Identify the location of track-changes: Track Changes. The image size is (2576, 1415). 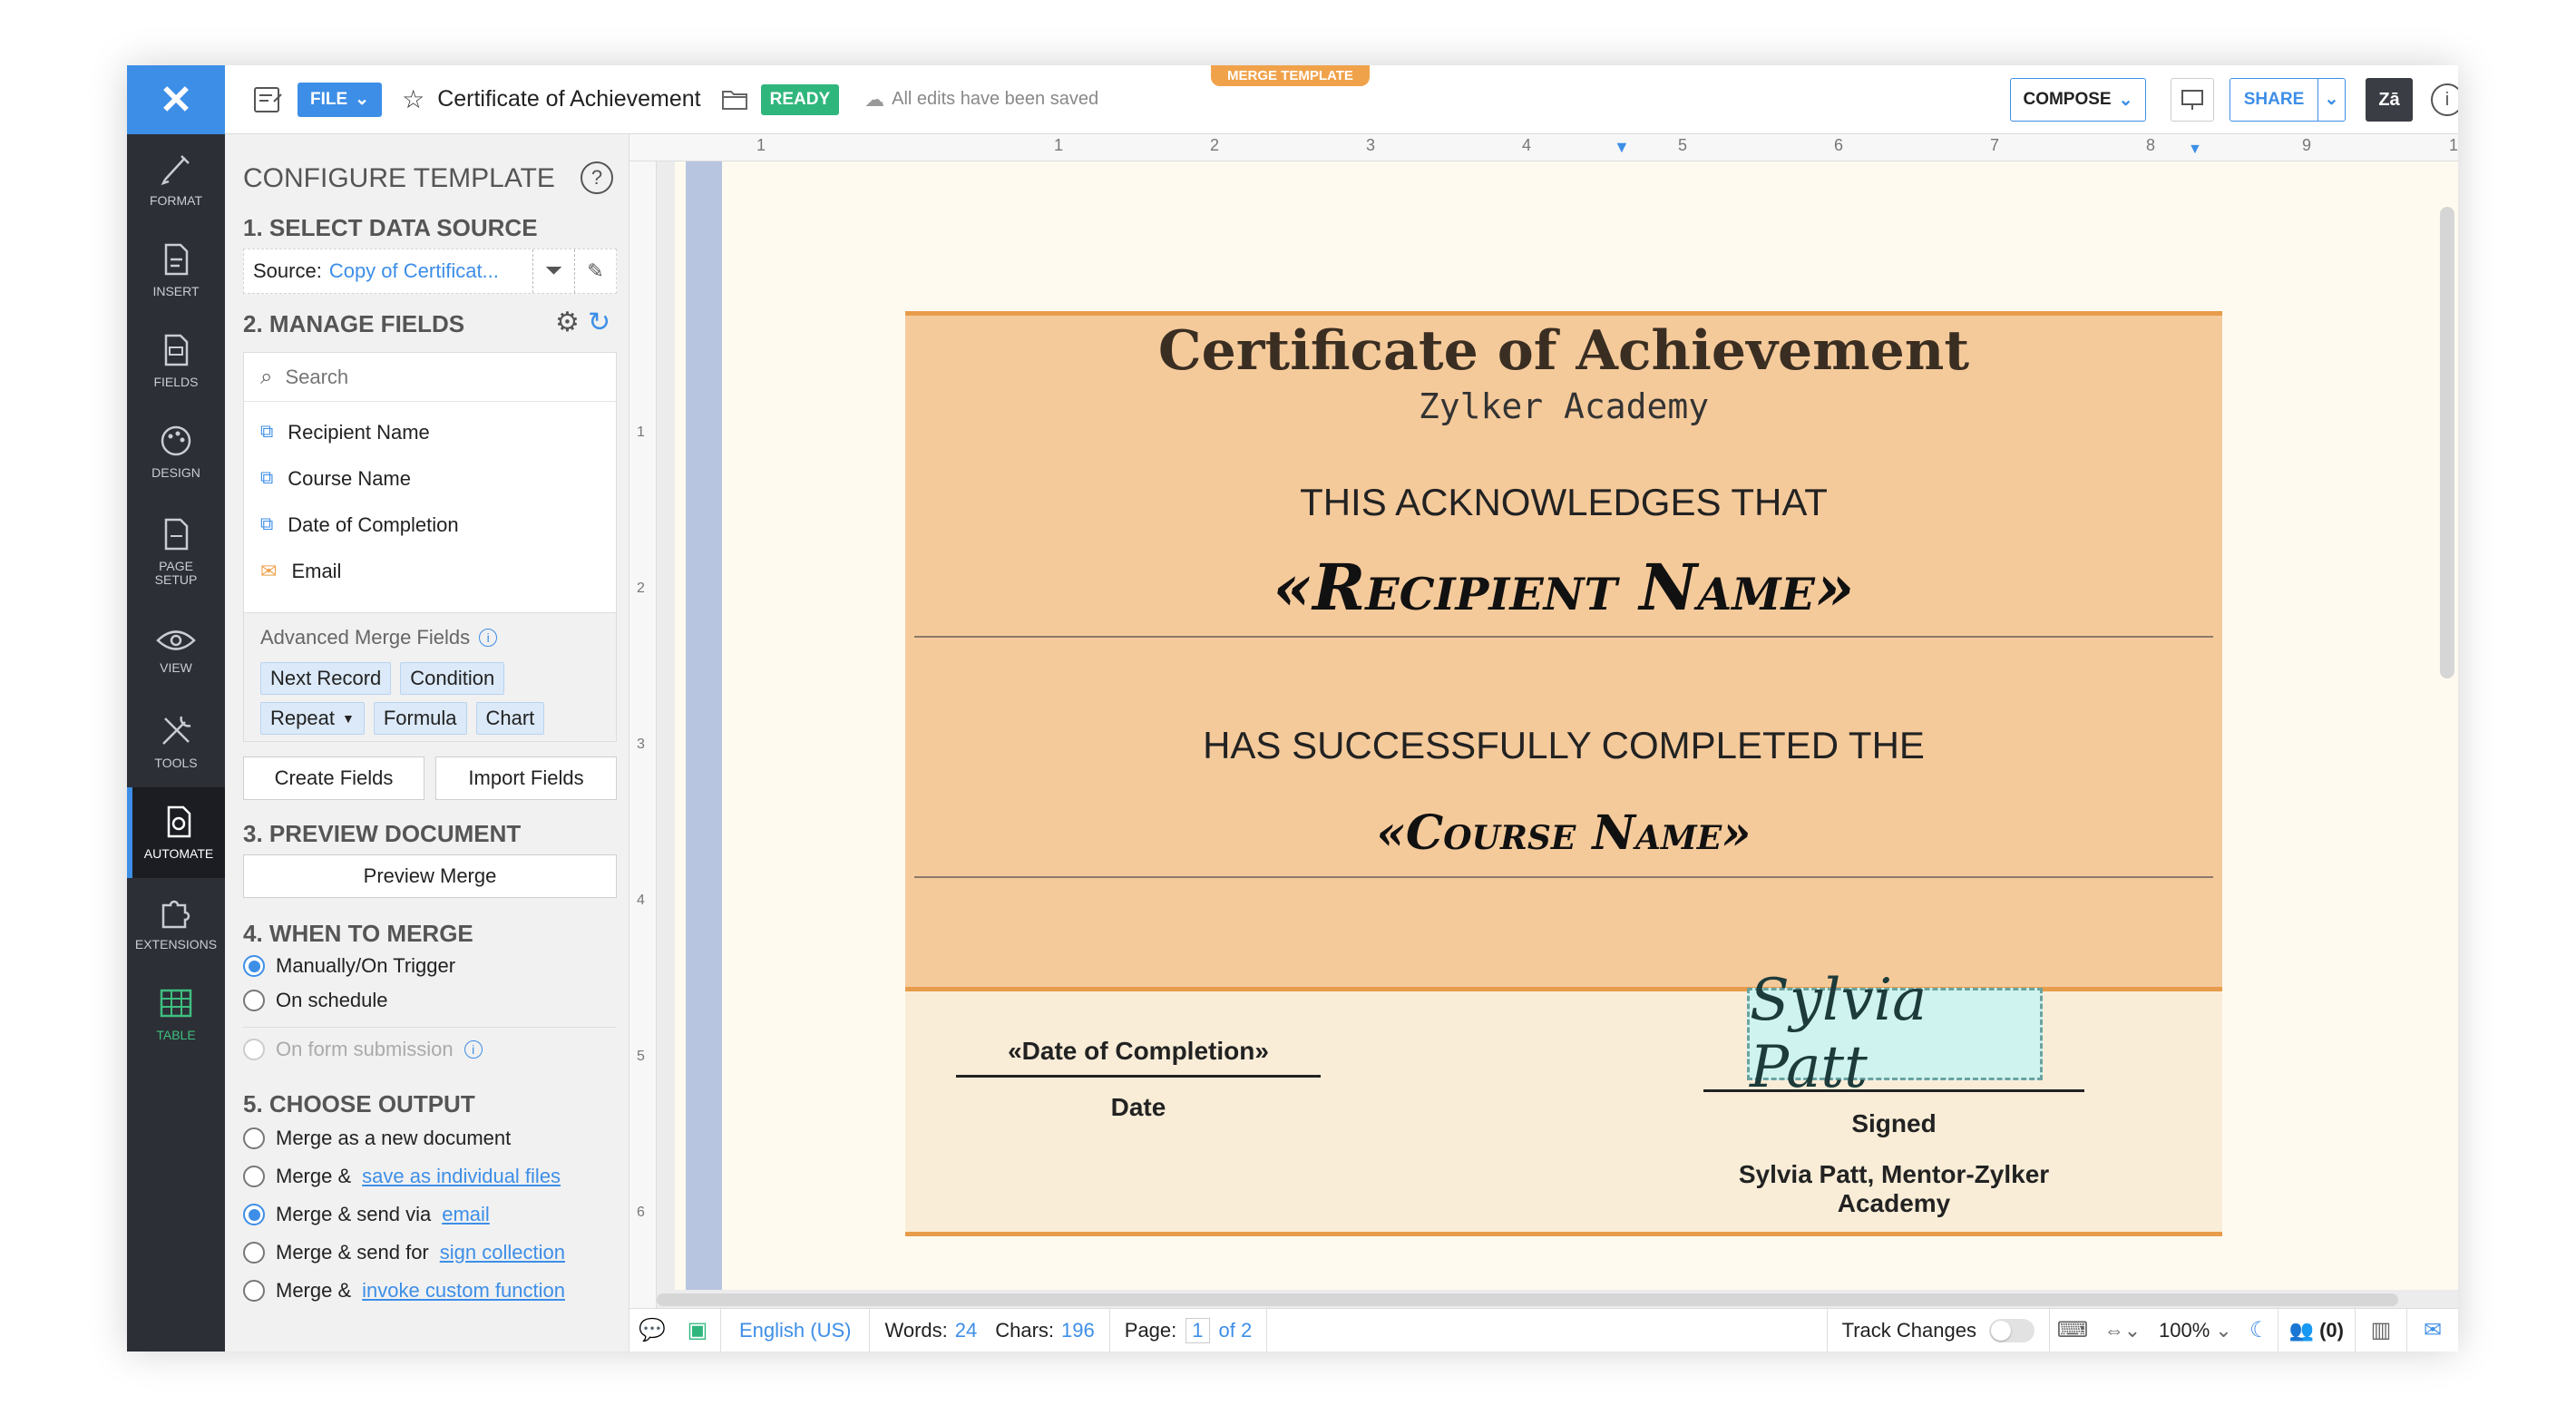
(1938, 1330).